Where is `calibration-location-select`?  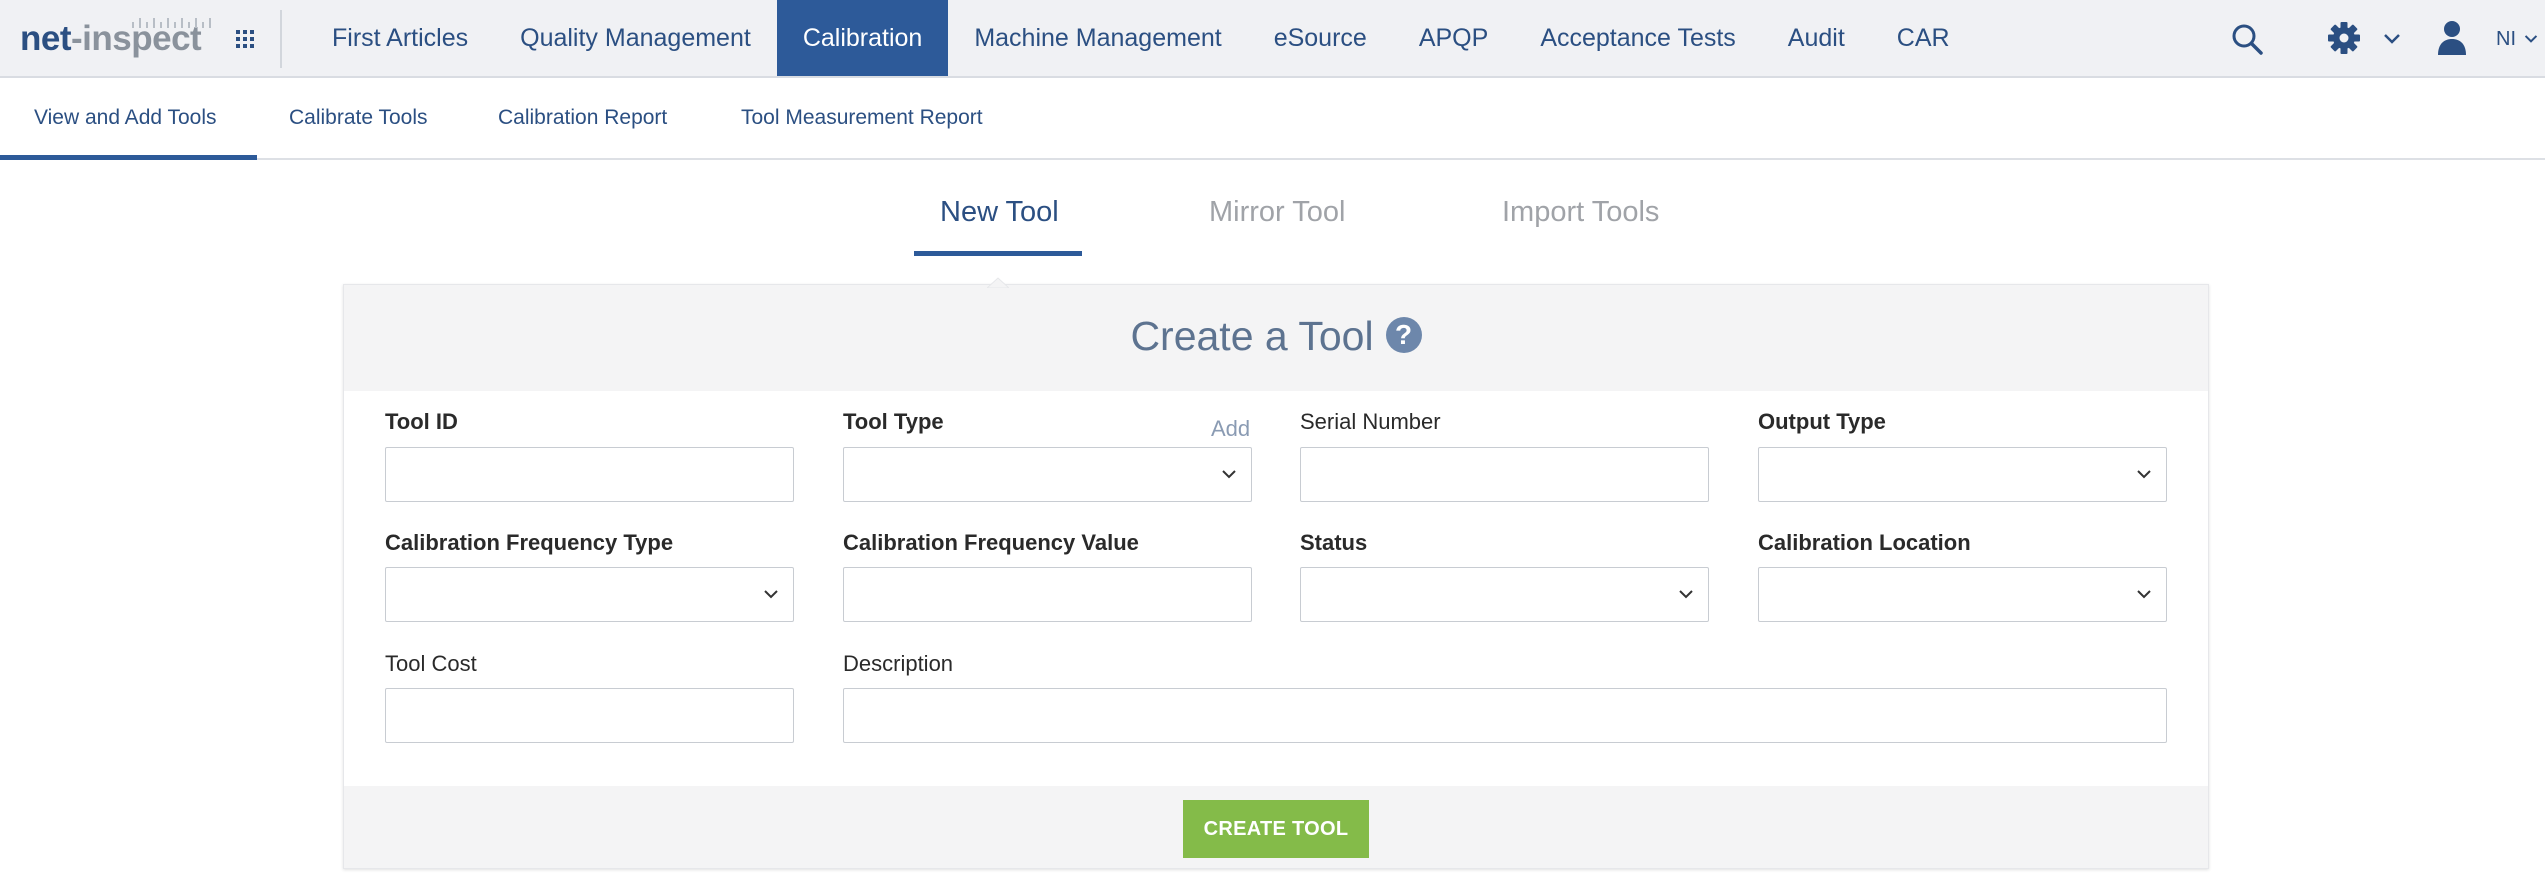
calibration-location-select is located at coordinates (1962, 594).